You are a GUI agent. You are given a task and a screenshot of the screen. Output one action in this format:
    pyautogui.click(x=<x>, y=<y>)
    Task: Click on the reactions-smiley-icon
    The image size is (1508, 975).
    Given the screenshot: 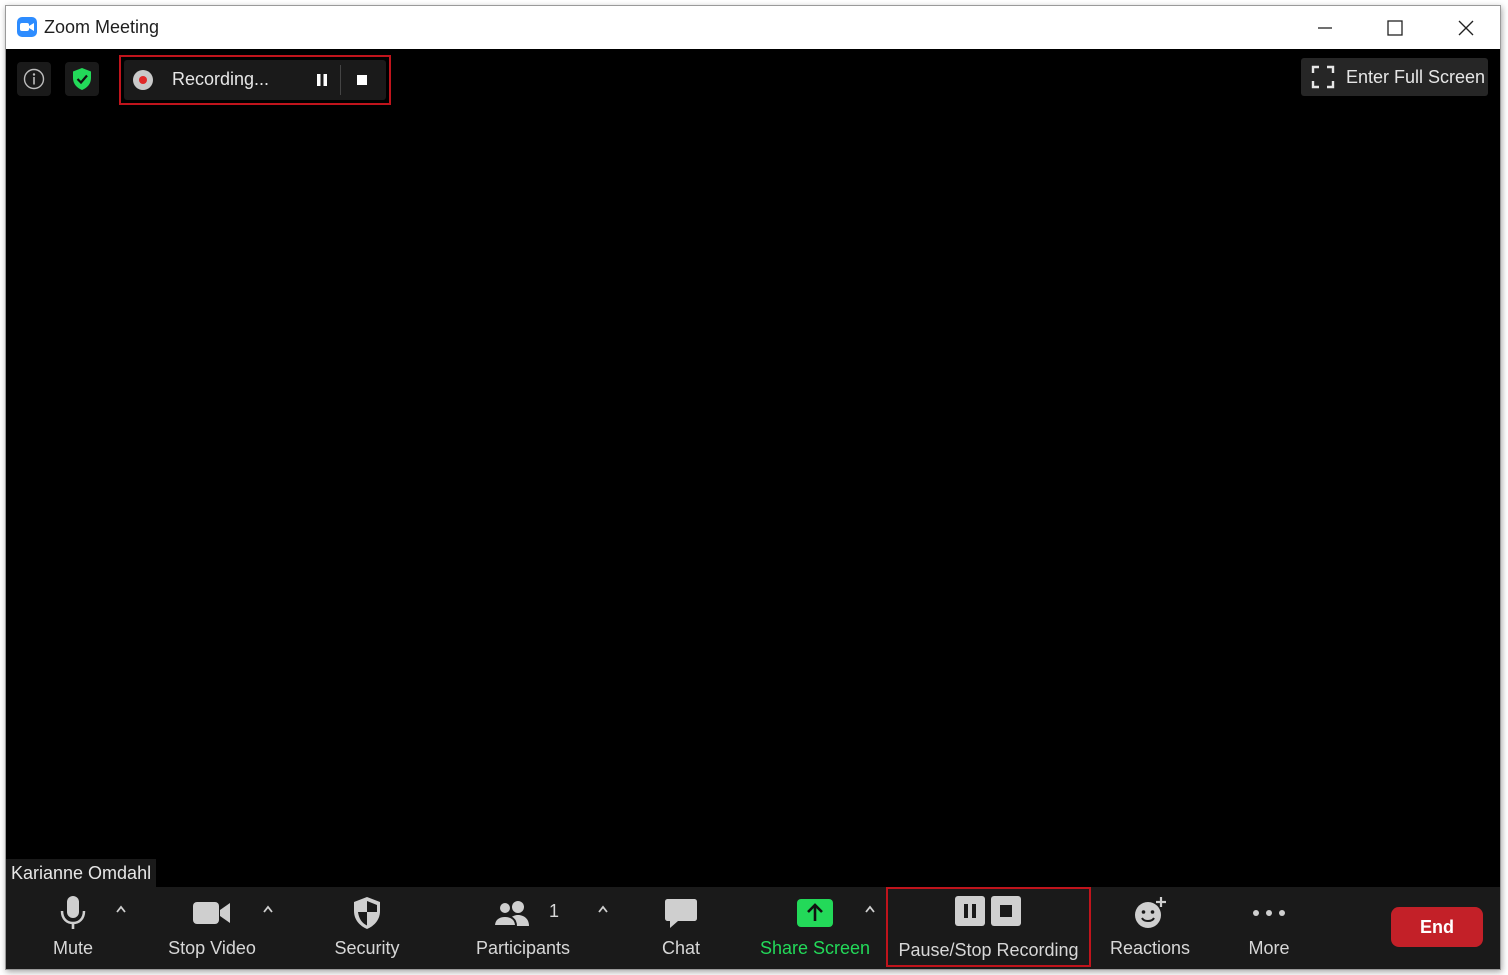 What is the action you would take?
    pyautogui.click(x=1150, y=912)
    